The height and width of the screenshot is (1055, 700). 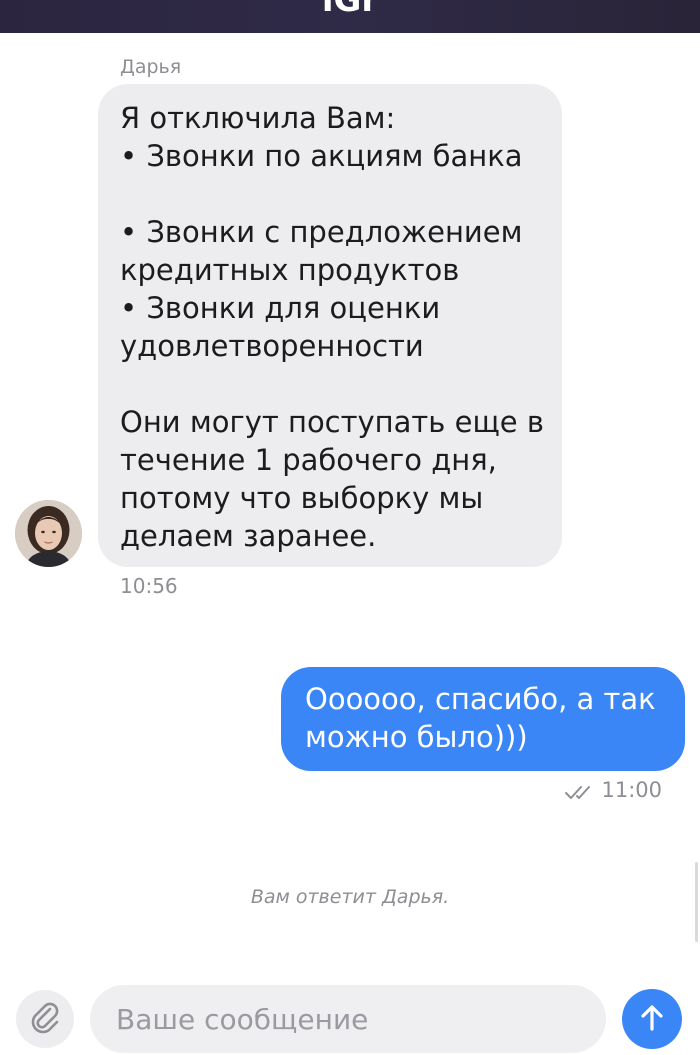 What do you see at coordinates (48, 533) in the screenshot?
I see `person-avatar-icon` at bounding box center [48, 533].